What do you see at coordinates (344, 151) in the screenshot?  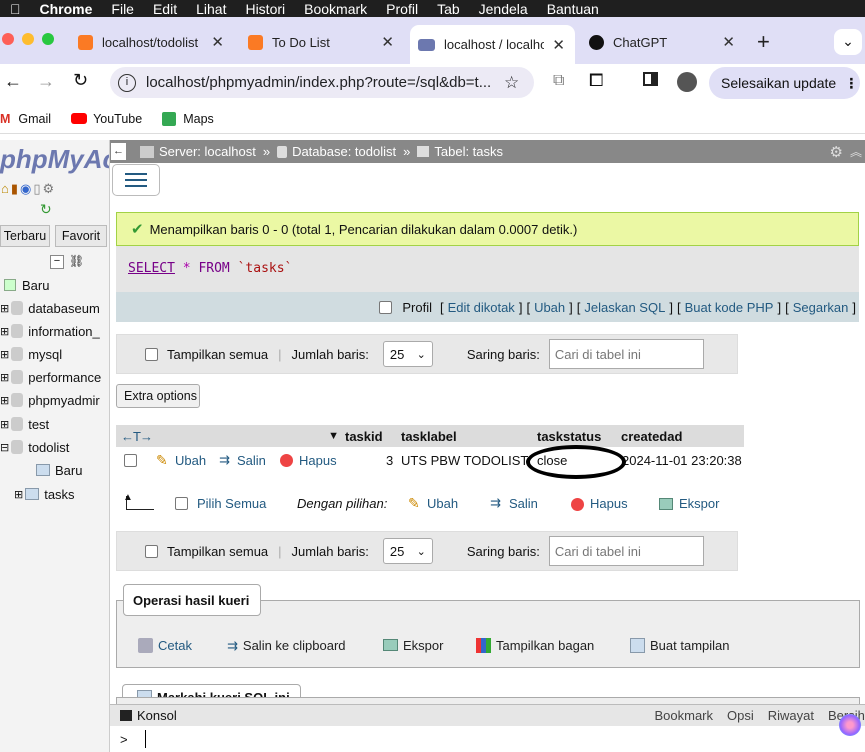 I see `breadcrumb-database: Database: todolist` at bounding box center [344, 151].